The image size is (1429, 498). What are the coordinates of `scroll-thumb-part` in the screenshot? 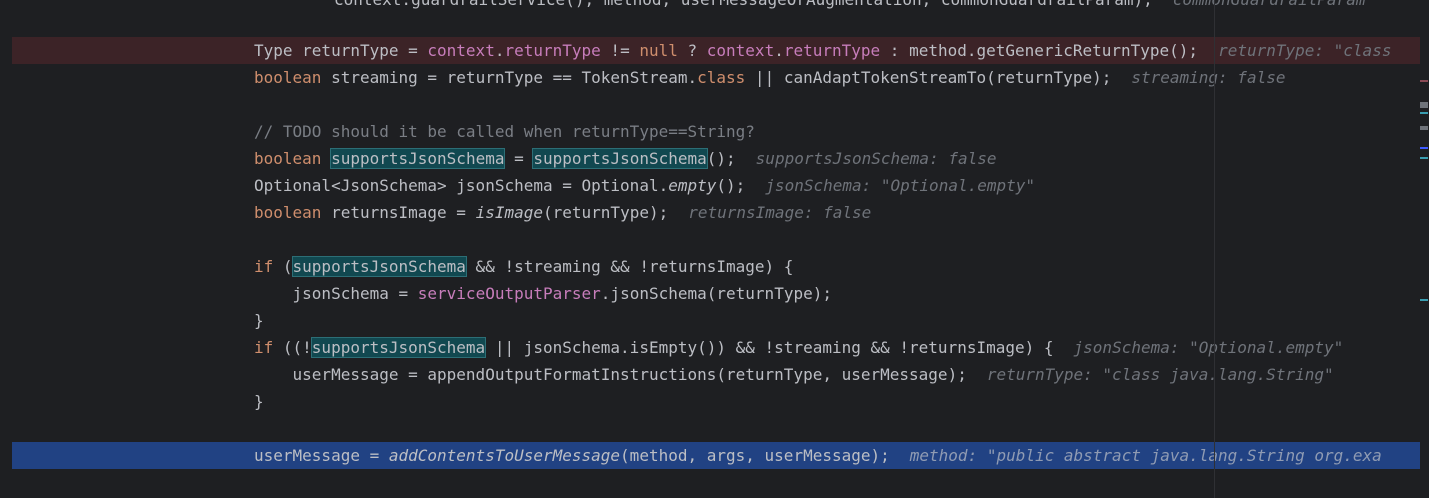 It's located at (1424, 128).